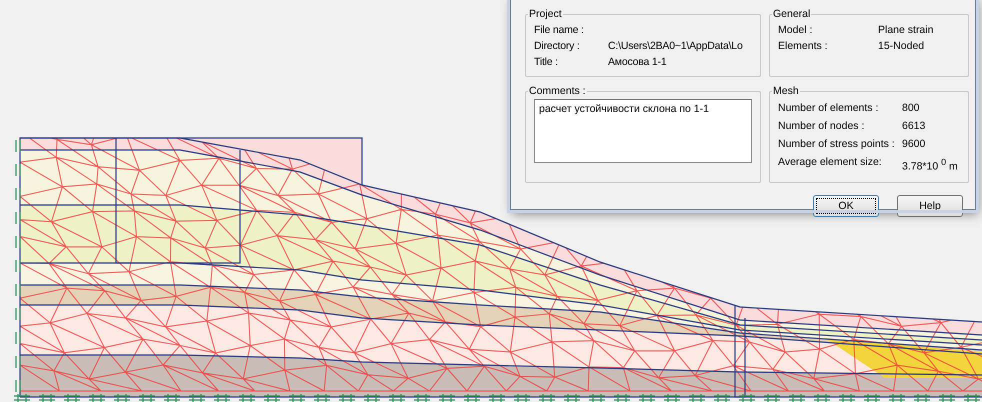 Image resolution: width=982 pixels, height=402 pixels. I want to click on field-label: Elements :, so click(803, 46).